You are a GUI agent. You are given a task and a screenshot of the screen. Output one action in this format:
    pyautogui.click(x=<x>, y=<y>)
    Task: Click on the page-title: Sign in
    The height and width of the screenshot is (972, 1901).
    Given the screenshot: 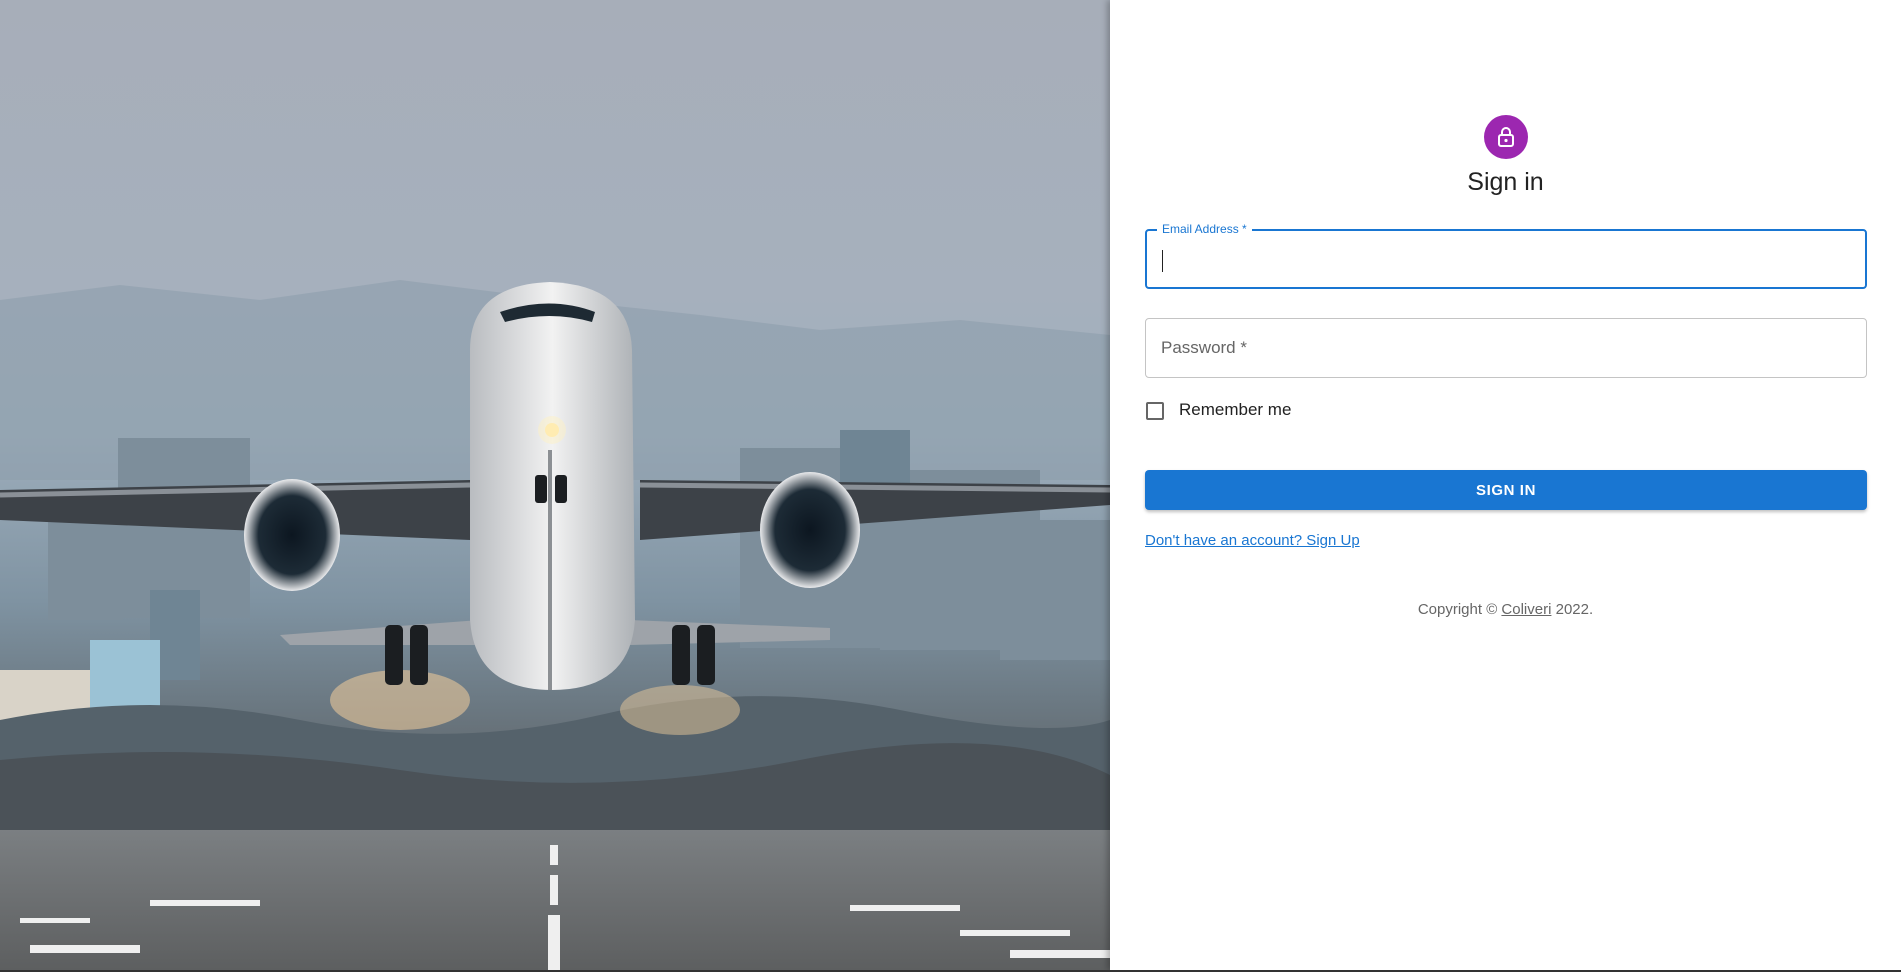 What is the action you would take?
    pyautogui.click(x=1505, y=182)
    